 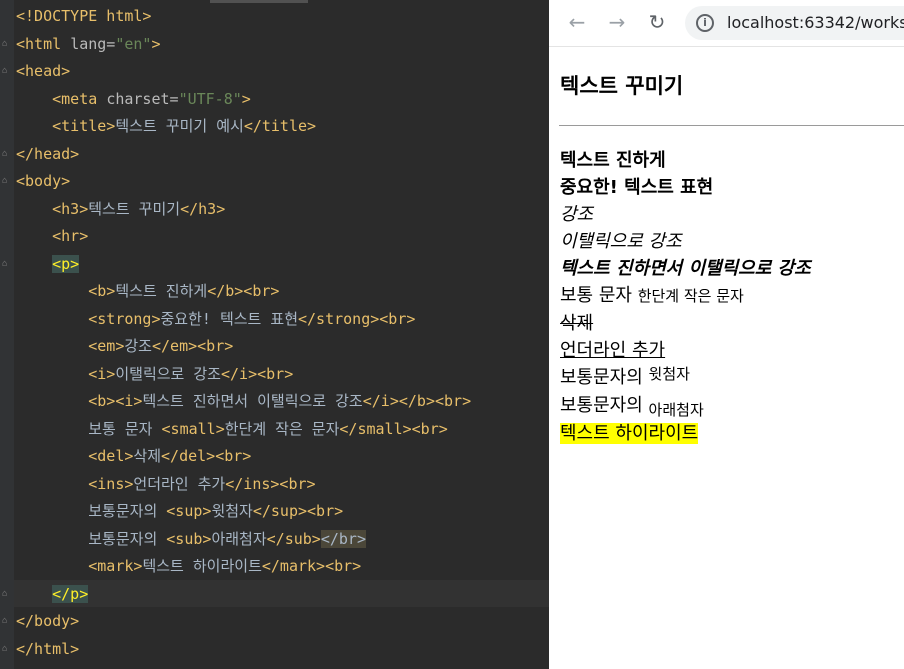 What do you see at coordinates (7, 334) in the screenshot?
I see `editor-gutter: ⌂ ⌂ ⌂ ⌂ ⌂ ⌂ ⌂ ⌂` at bounding box center [7, 334].